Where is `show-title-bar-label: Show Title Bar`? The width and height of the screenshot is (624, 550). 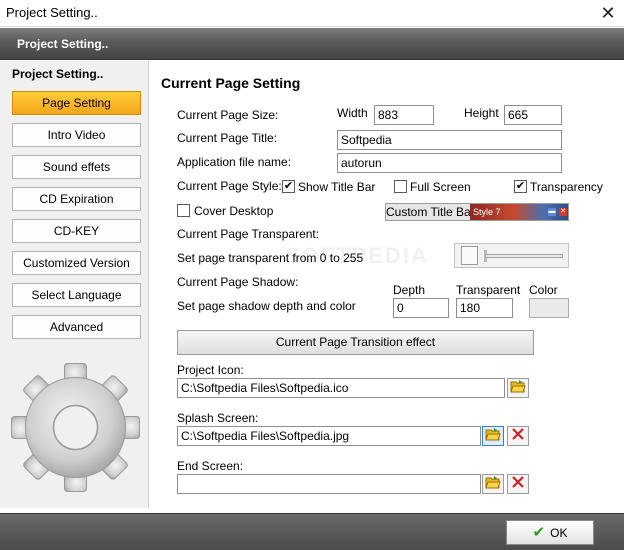
show-title-bar-label: Show Title Bar is located at coordinates (337, 187).